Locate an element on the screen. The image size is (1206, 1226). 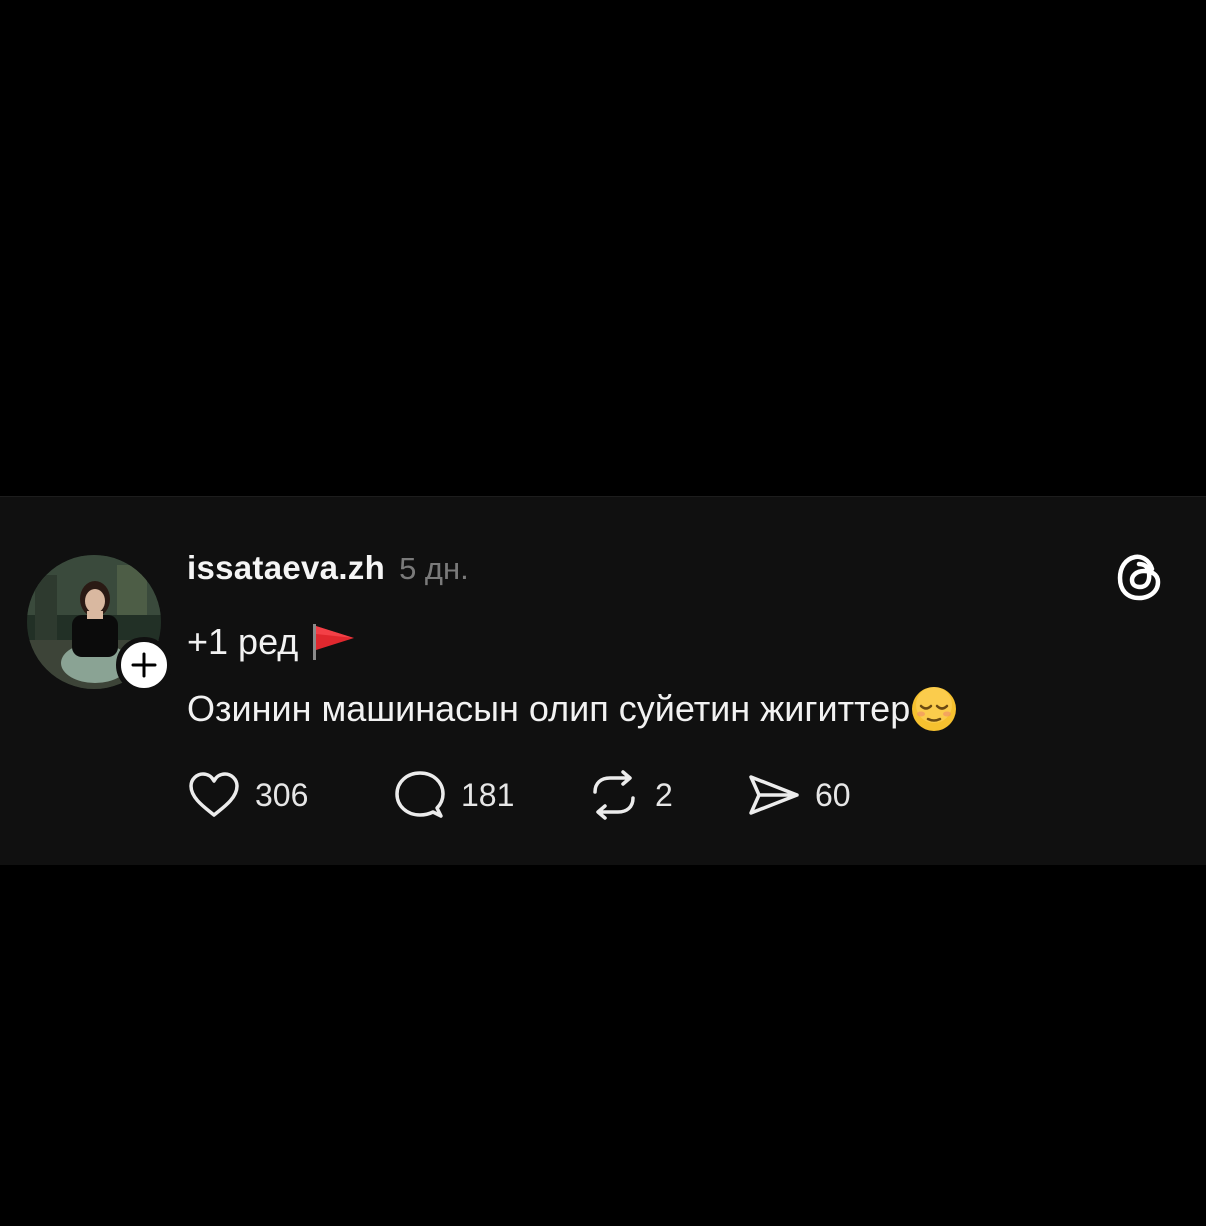
share-count: 60 is located at coordinates (833, 794).